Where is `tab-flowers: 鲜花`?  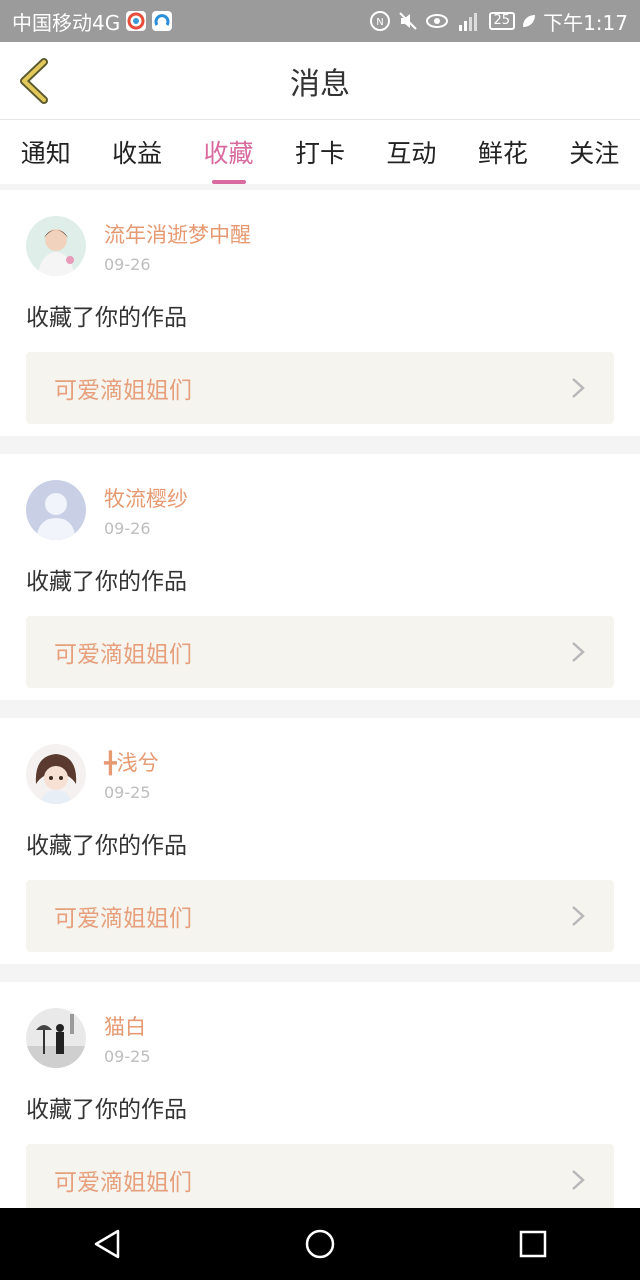
tab-flowers: 鲜花 is located at coordinates (503, 152).